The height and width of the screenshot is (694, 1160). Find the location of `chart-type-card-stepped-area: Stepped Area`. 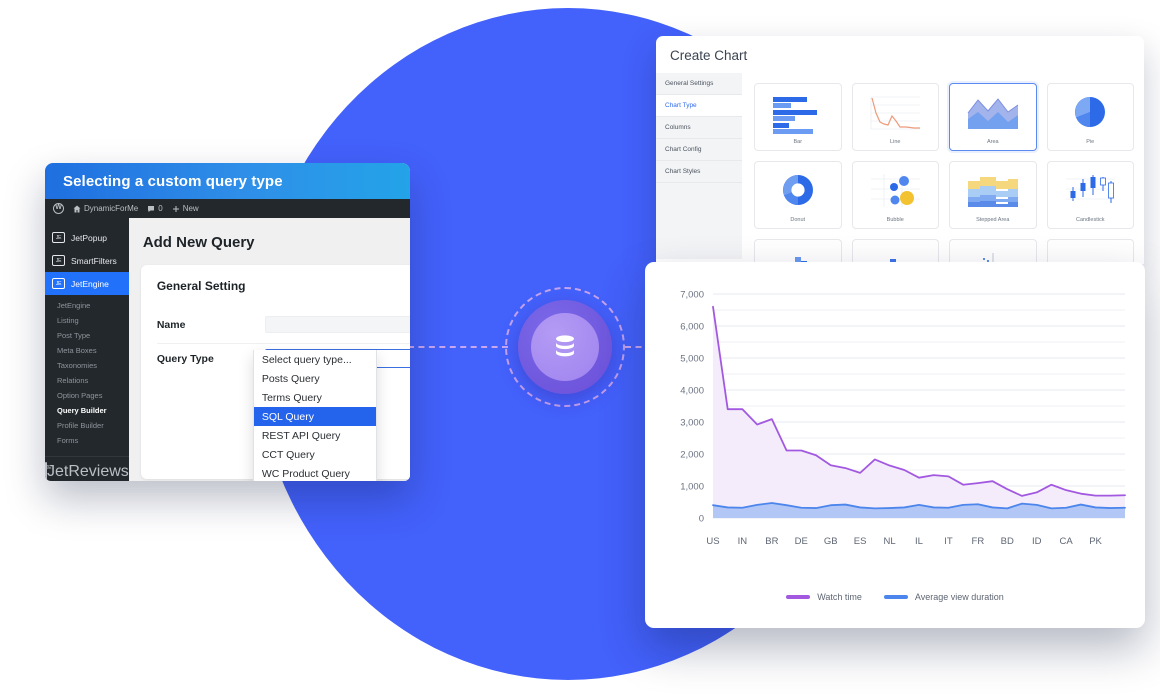

chart-type-card-stepped-area: Stepped Area is located at coordinates (993, 195).